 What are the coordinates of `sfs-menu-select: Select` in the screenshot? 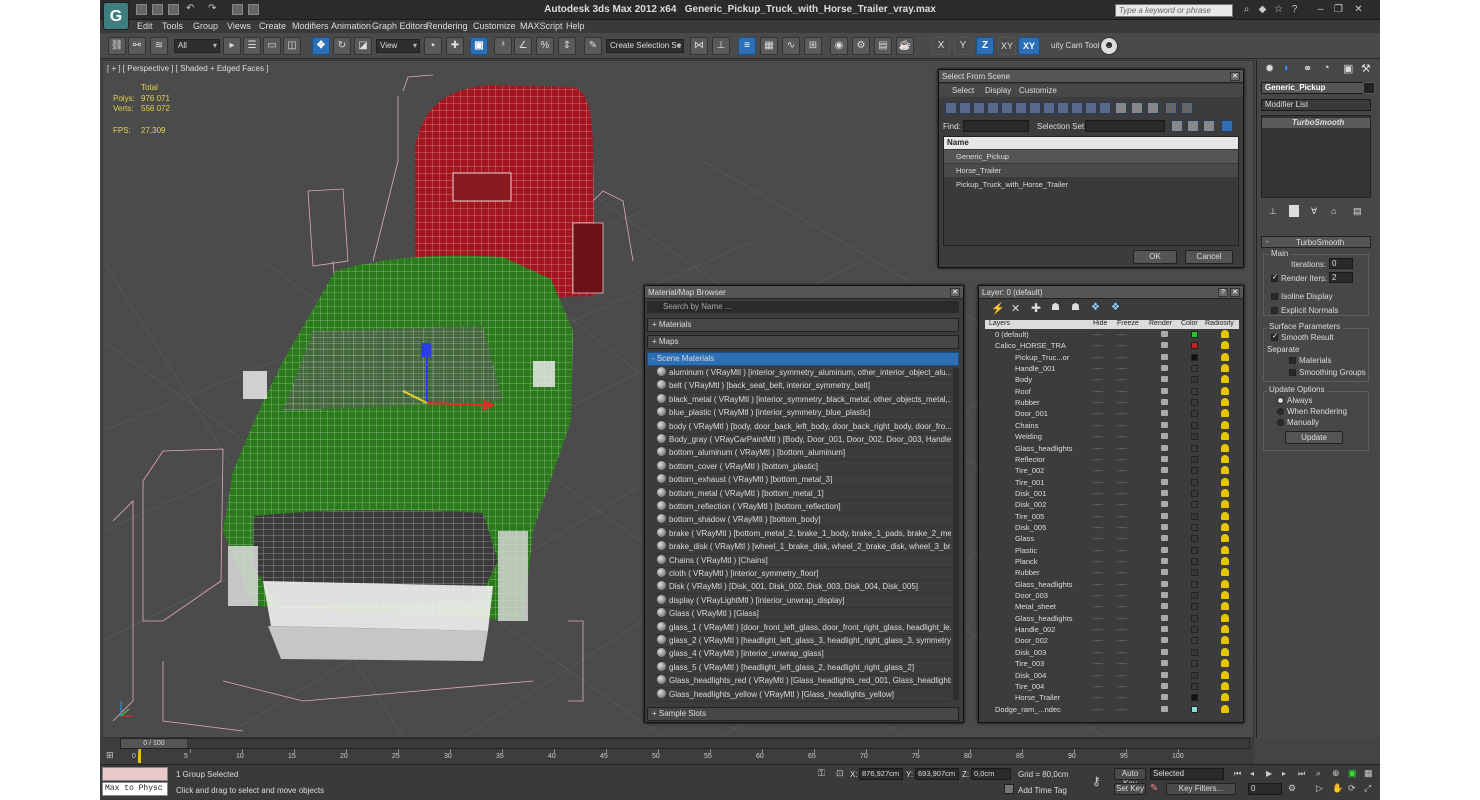 It's located at (963, 90).